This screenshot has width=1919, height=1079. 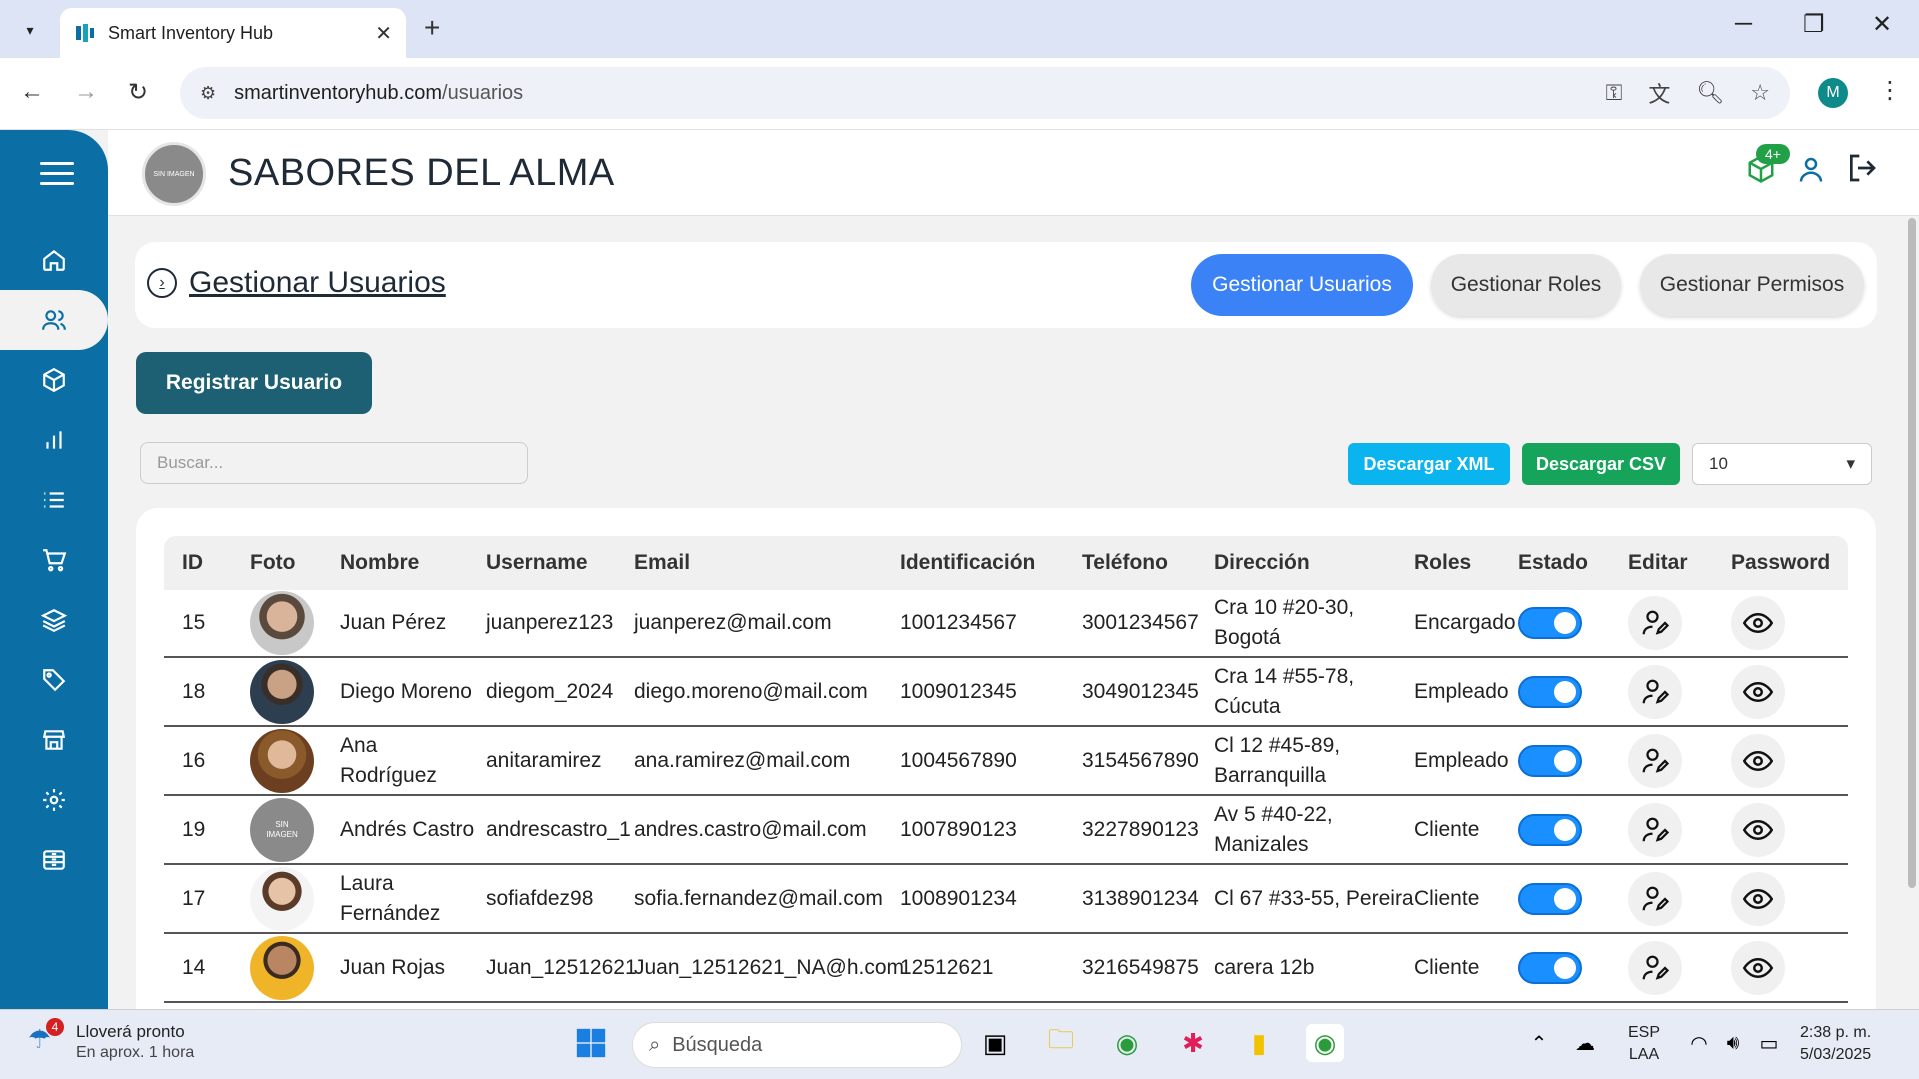 What do you see at coordinates (432, 28) in the screenshot?
I see `new-tab-icon: +` at bounding box center [432, 28].